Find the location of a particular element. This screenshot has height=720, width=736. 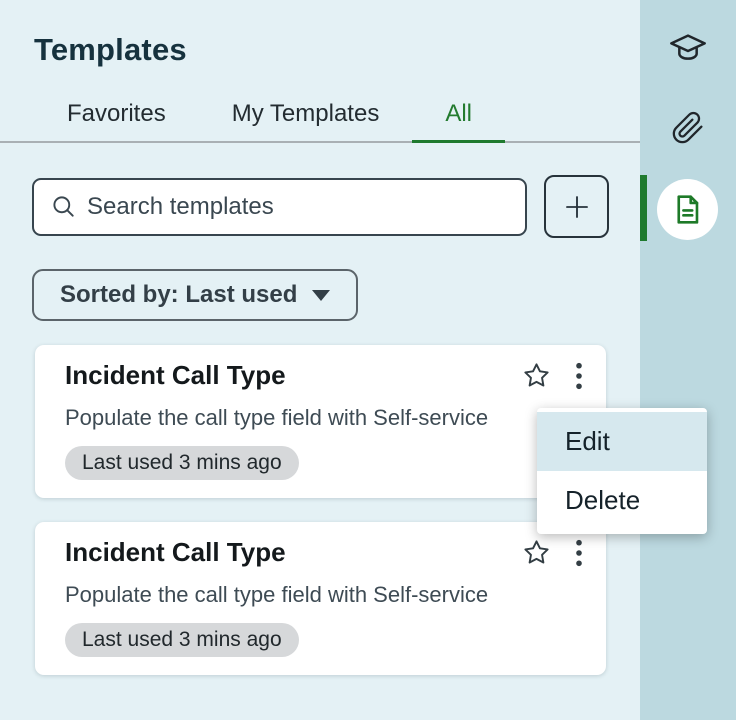

tab-favorites: Favorites is located at coordinates (116, 116).